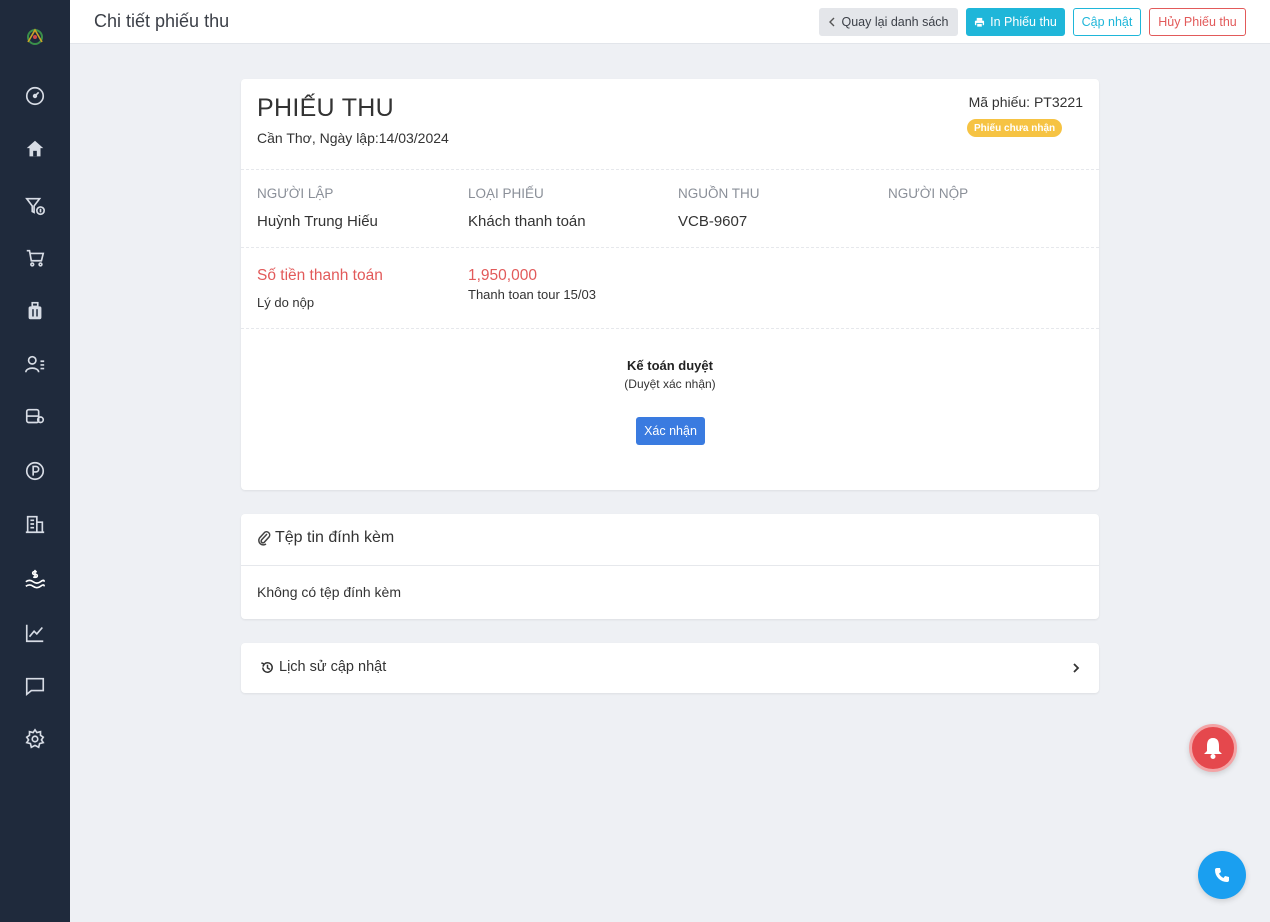  I want to click on home-icon, so click(35, 149).